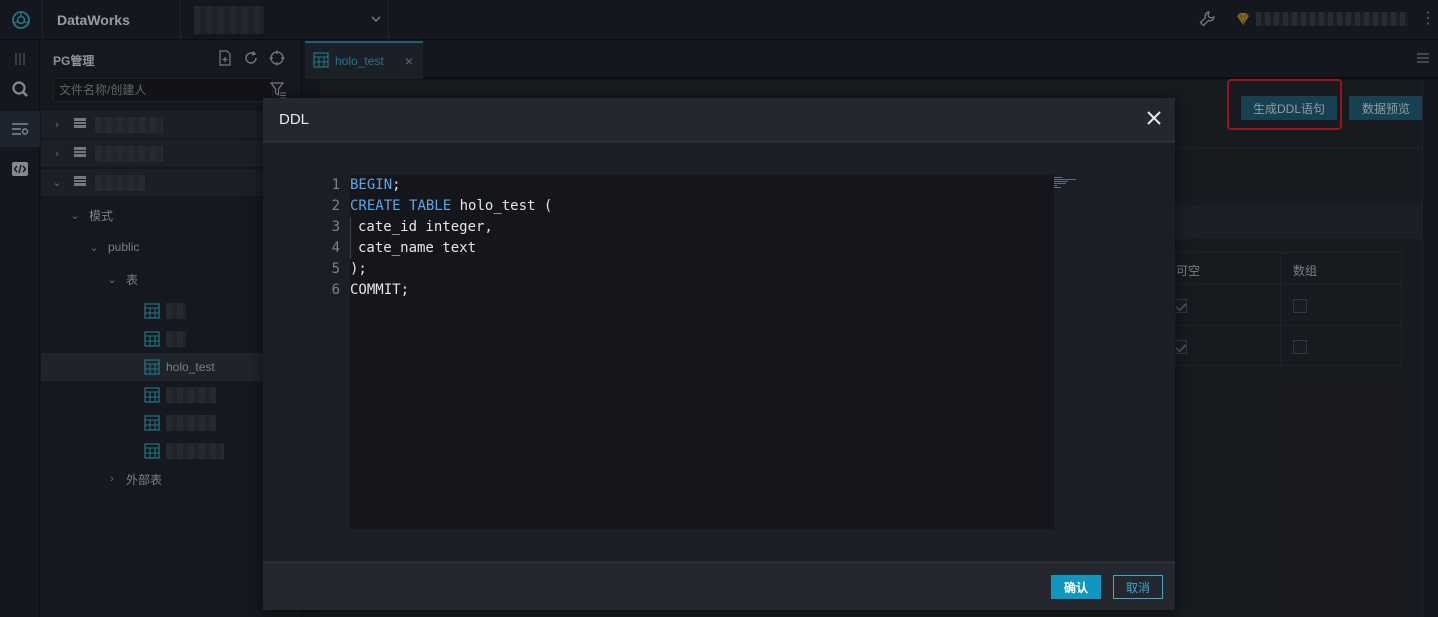 The image size is (1438, 617). What do you see at coordinates (335, 206) in the screenshot?
I see `line-number: 2` at bounding box center [335, 206].